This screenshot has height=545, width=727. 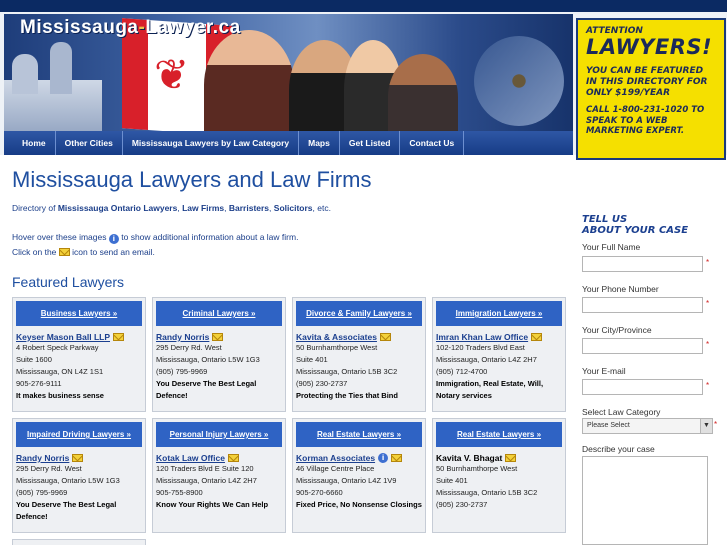 I want to click on address-line: Mississauga, Ontario L4Z 1V9, so click(x=346, y=480).